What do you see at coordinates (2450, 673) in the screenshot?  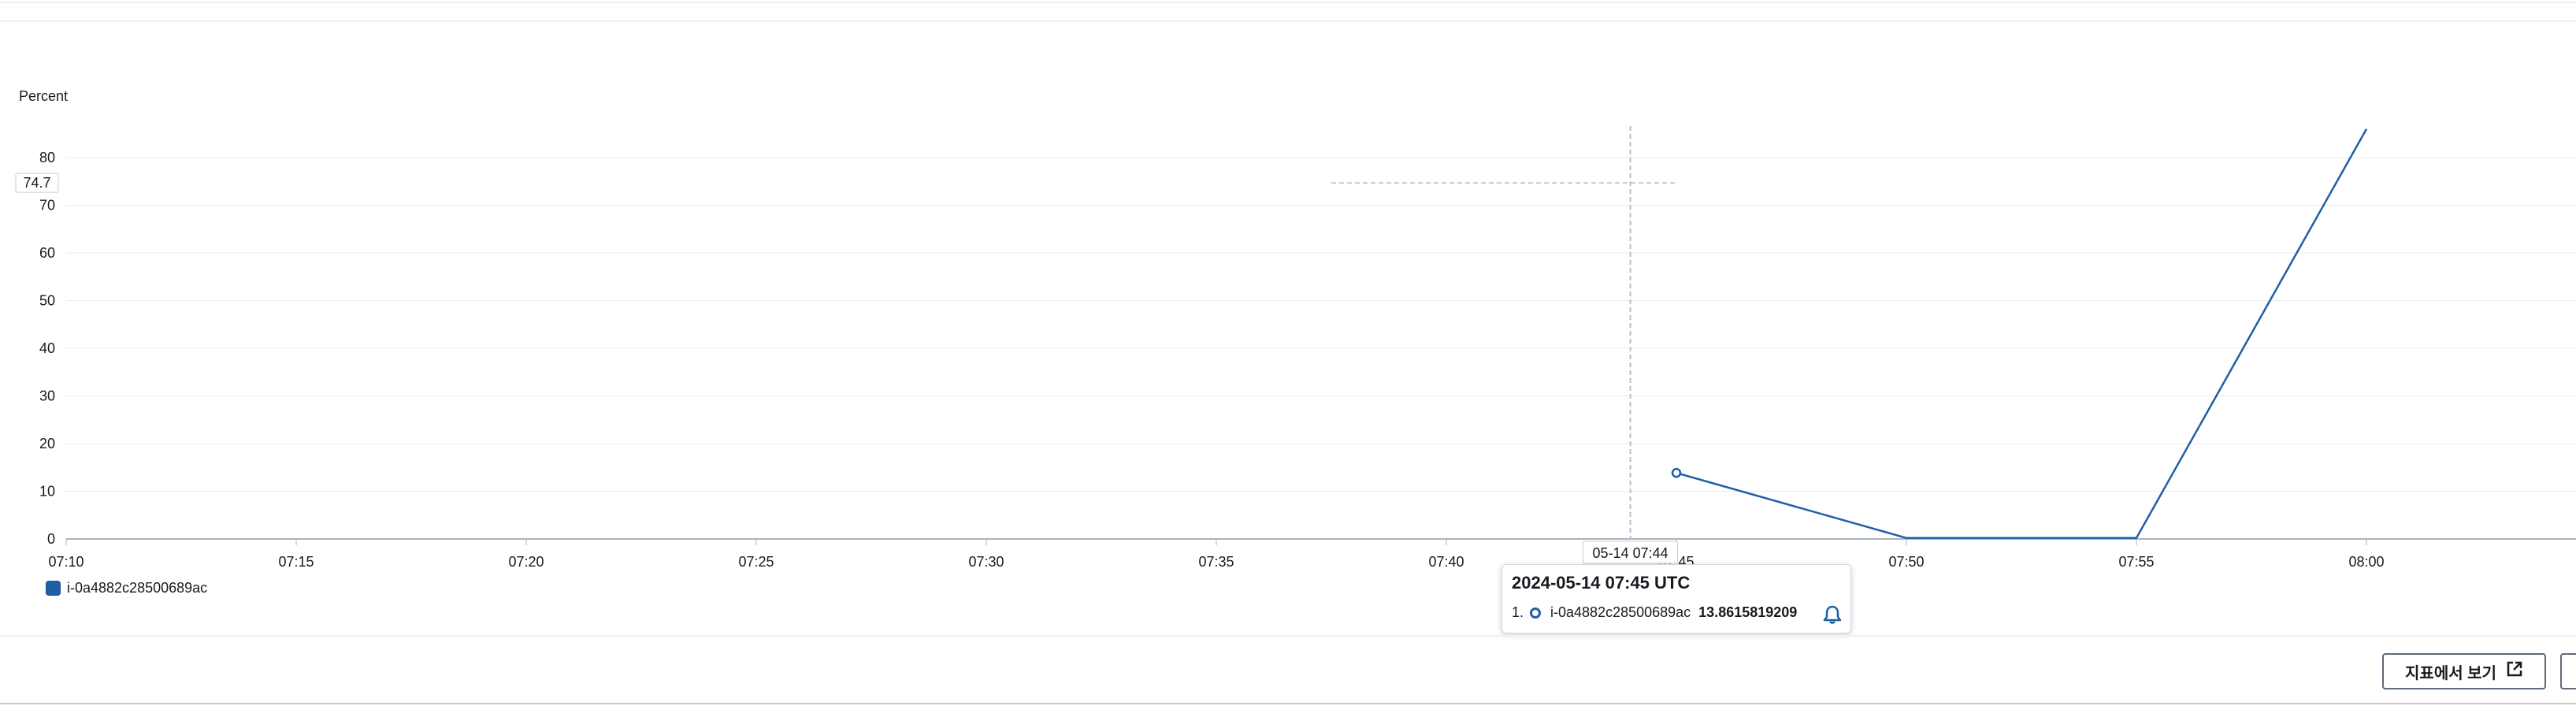 I see `view-in-metrics-label: 지표에서 보기` at bounding box center [2450, 673].